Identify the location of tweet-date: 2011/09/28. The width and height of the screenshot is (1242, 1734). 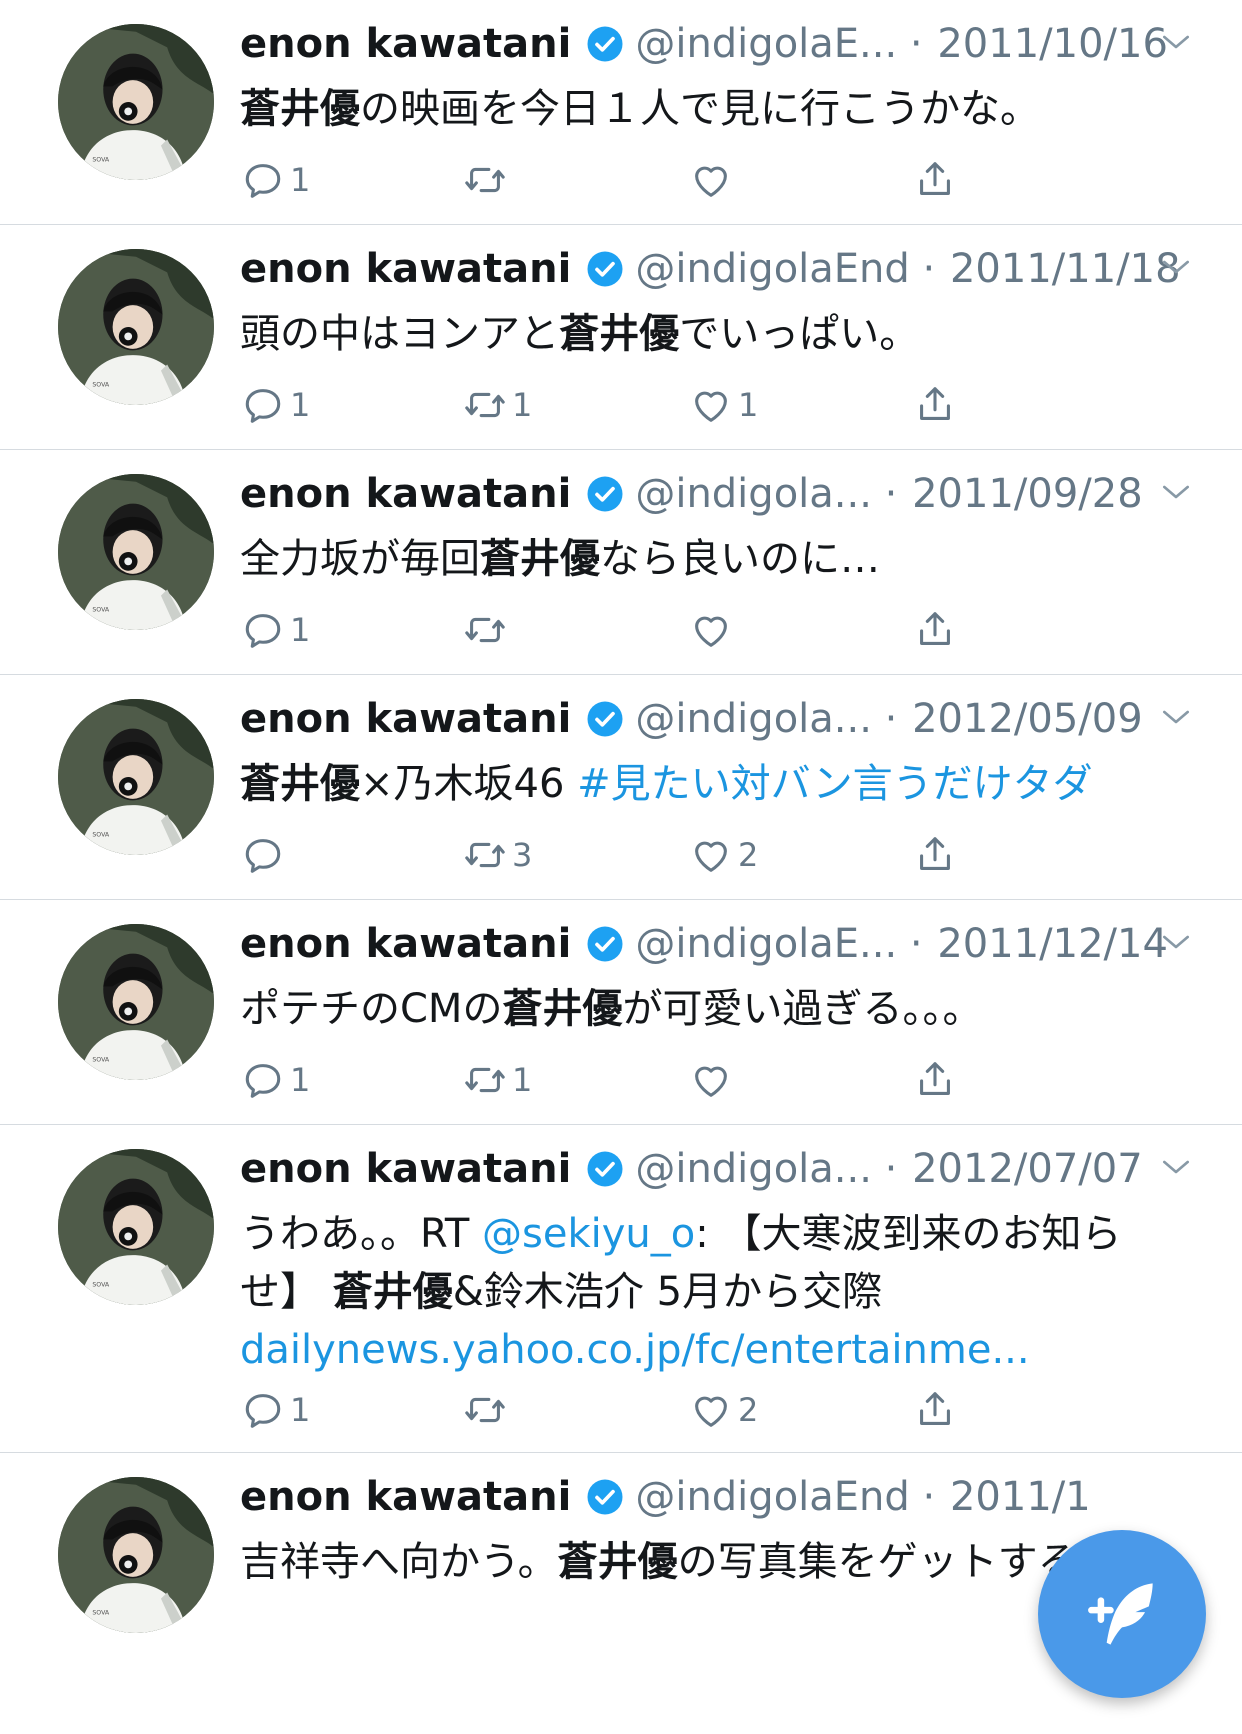
(1027, 494).